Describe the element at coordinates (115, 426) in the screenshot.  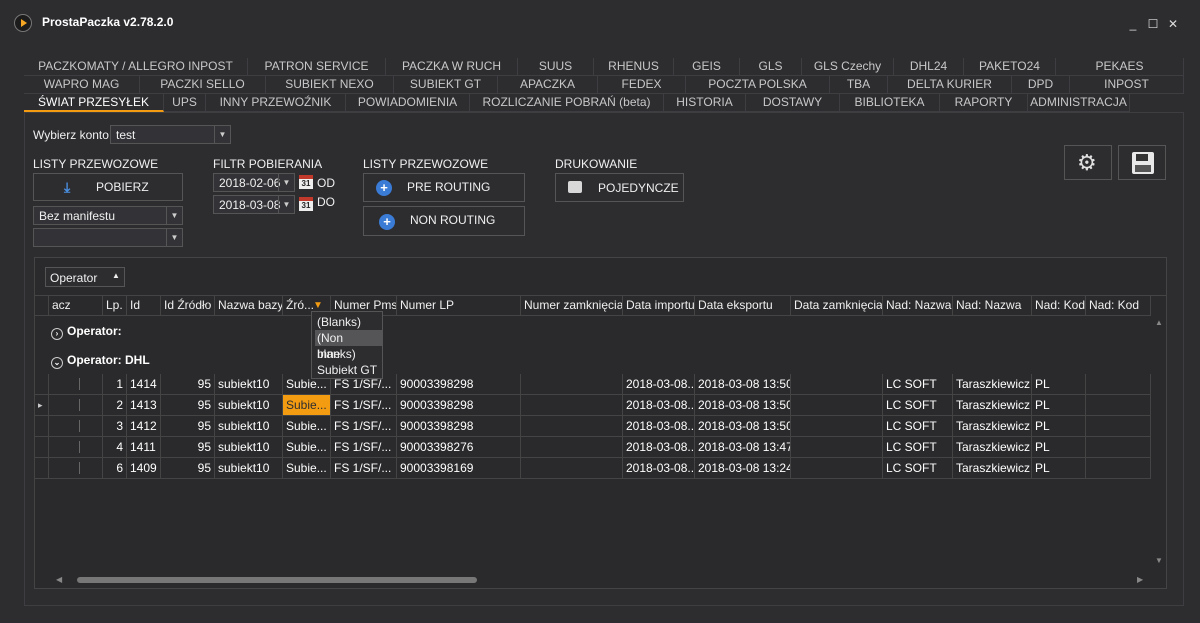
I see `cell-lp: 3` at that location.